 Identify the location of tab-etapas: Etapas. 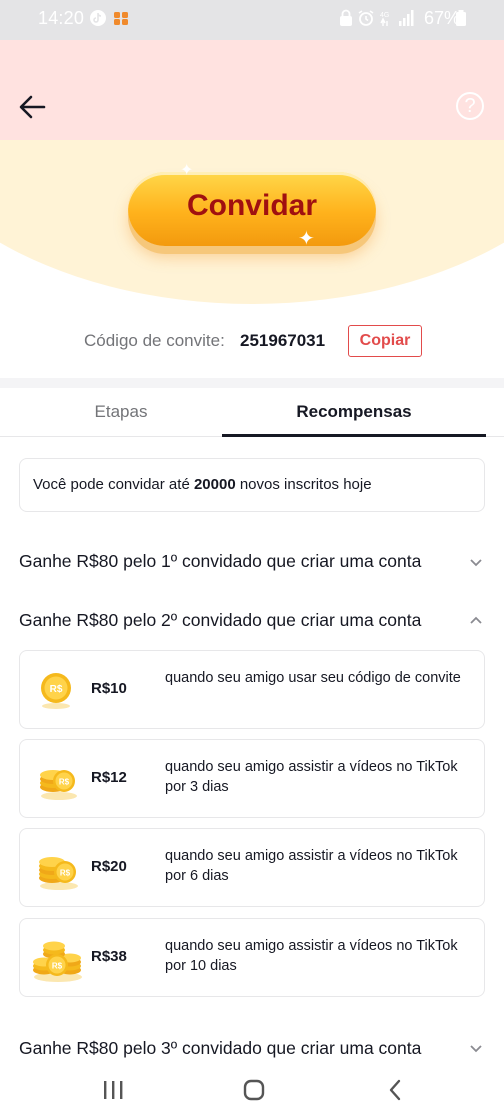
(121, 412).